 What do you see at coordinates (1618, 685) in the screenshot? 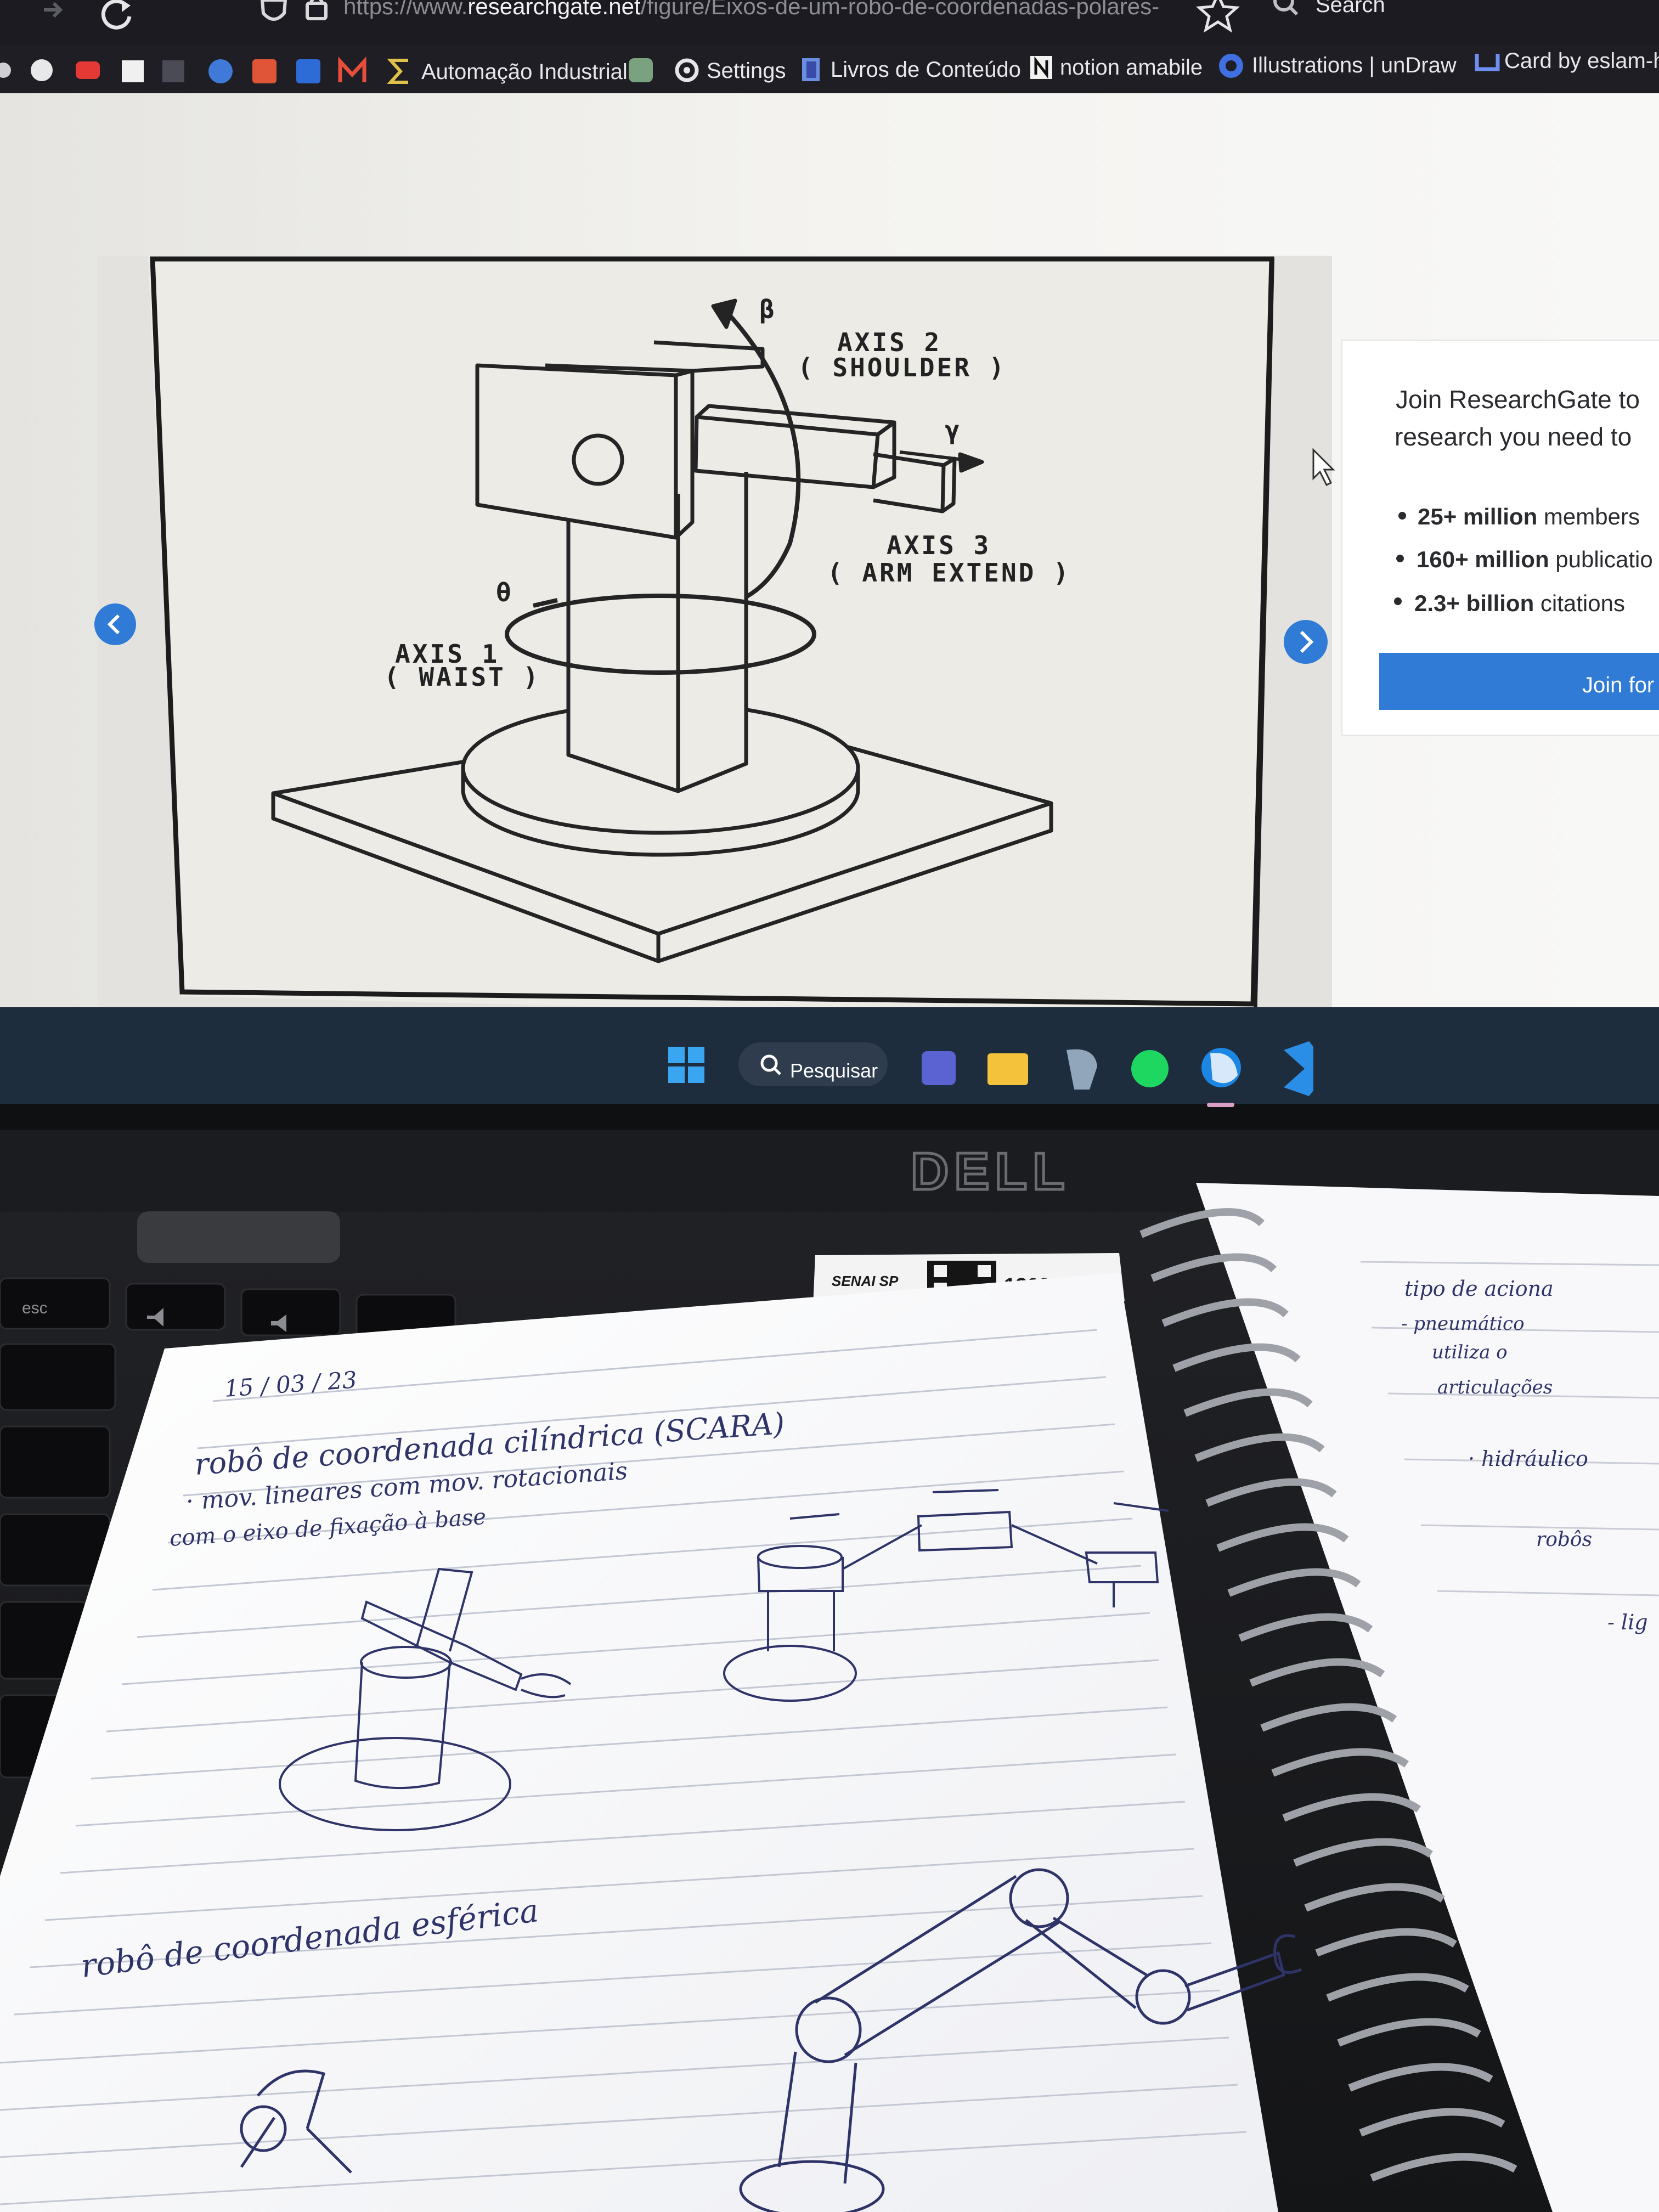
I see `join-button-label: Join for` at bounding box center [1618, 685].